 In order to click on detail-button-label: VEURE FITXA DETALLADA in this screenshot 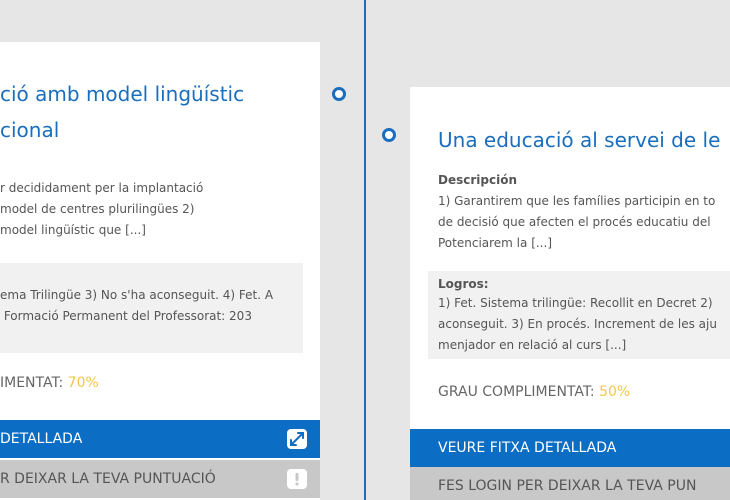, I will do `click(527, 448)`.